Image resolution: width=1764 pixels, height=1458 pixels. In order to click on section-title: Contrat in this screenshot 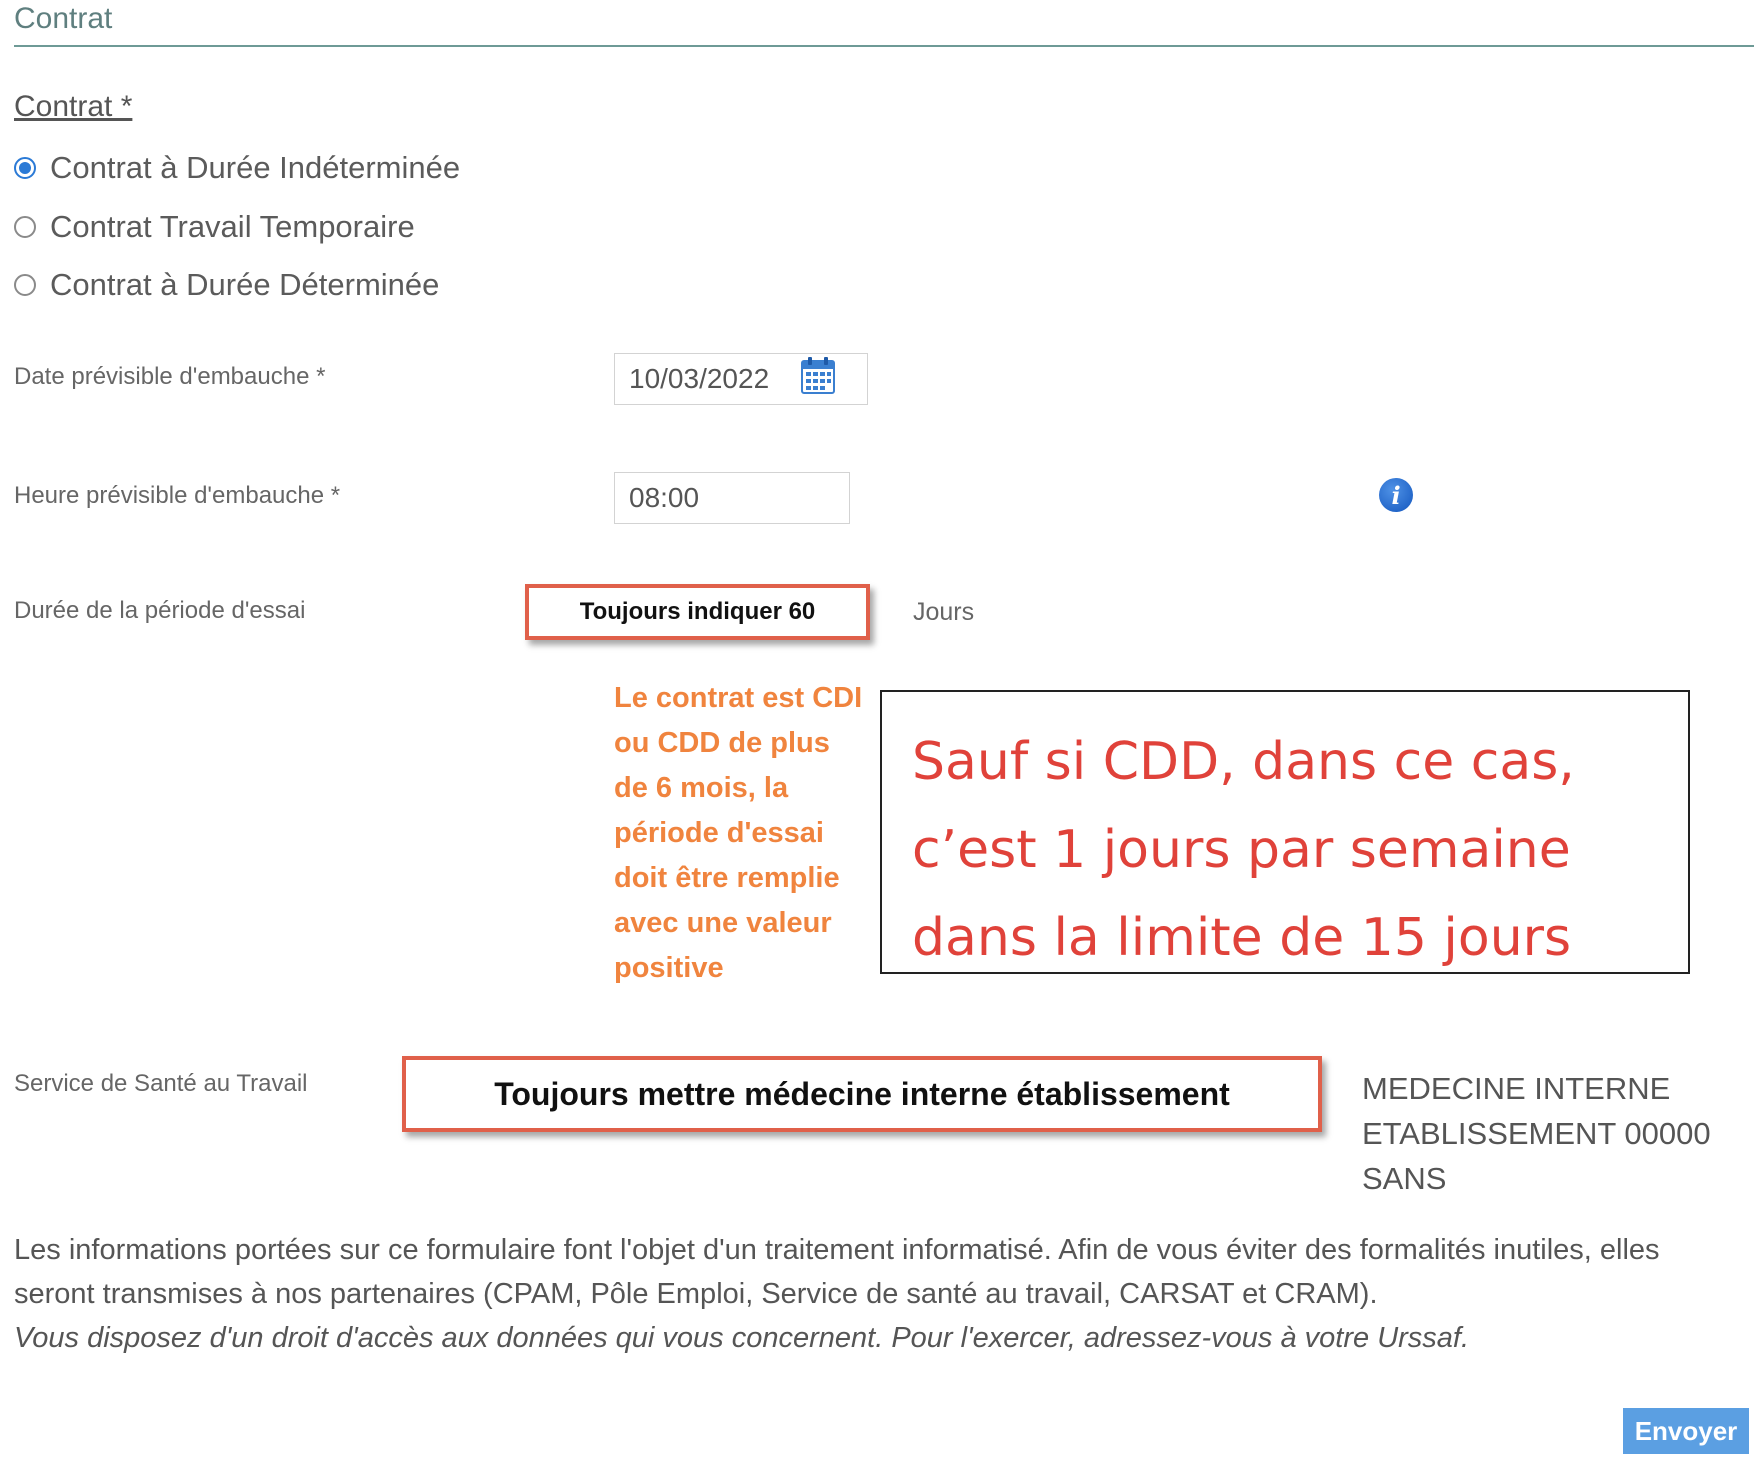, I will do `click(63, 18)`.